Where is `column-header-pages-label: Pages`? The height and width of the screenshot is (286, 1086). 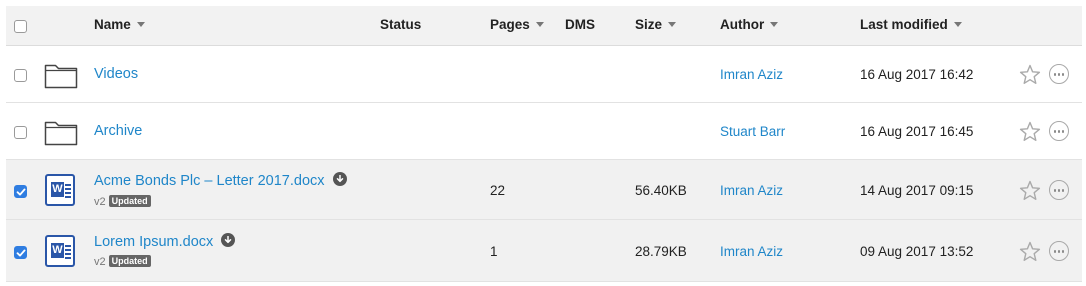 column-header-pages-label: Pages is located at coordinates (510, 24).